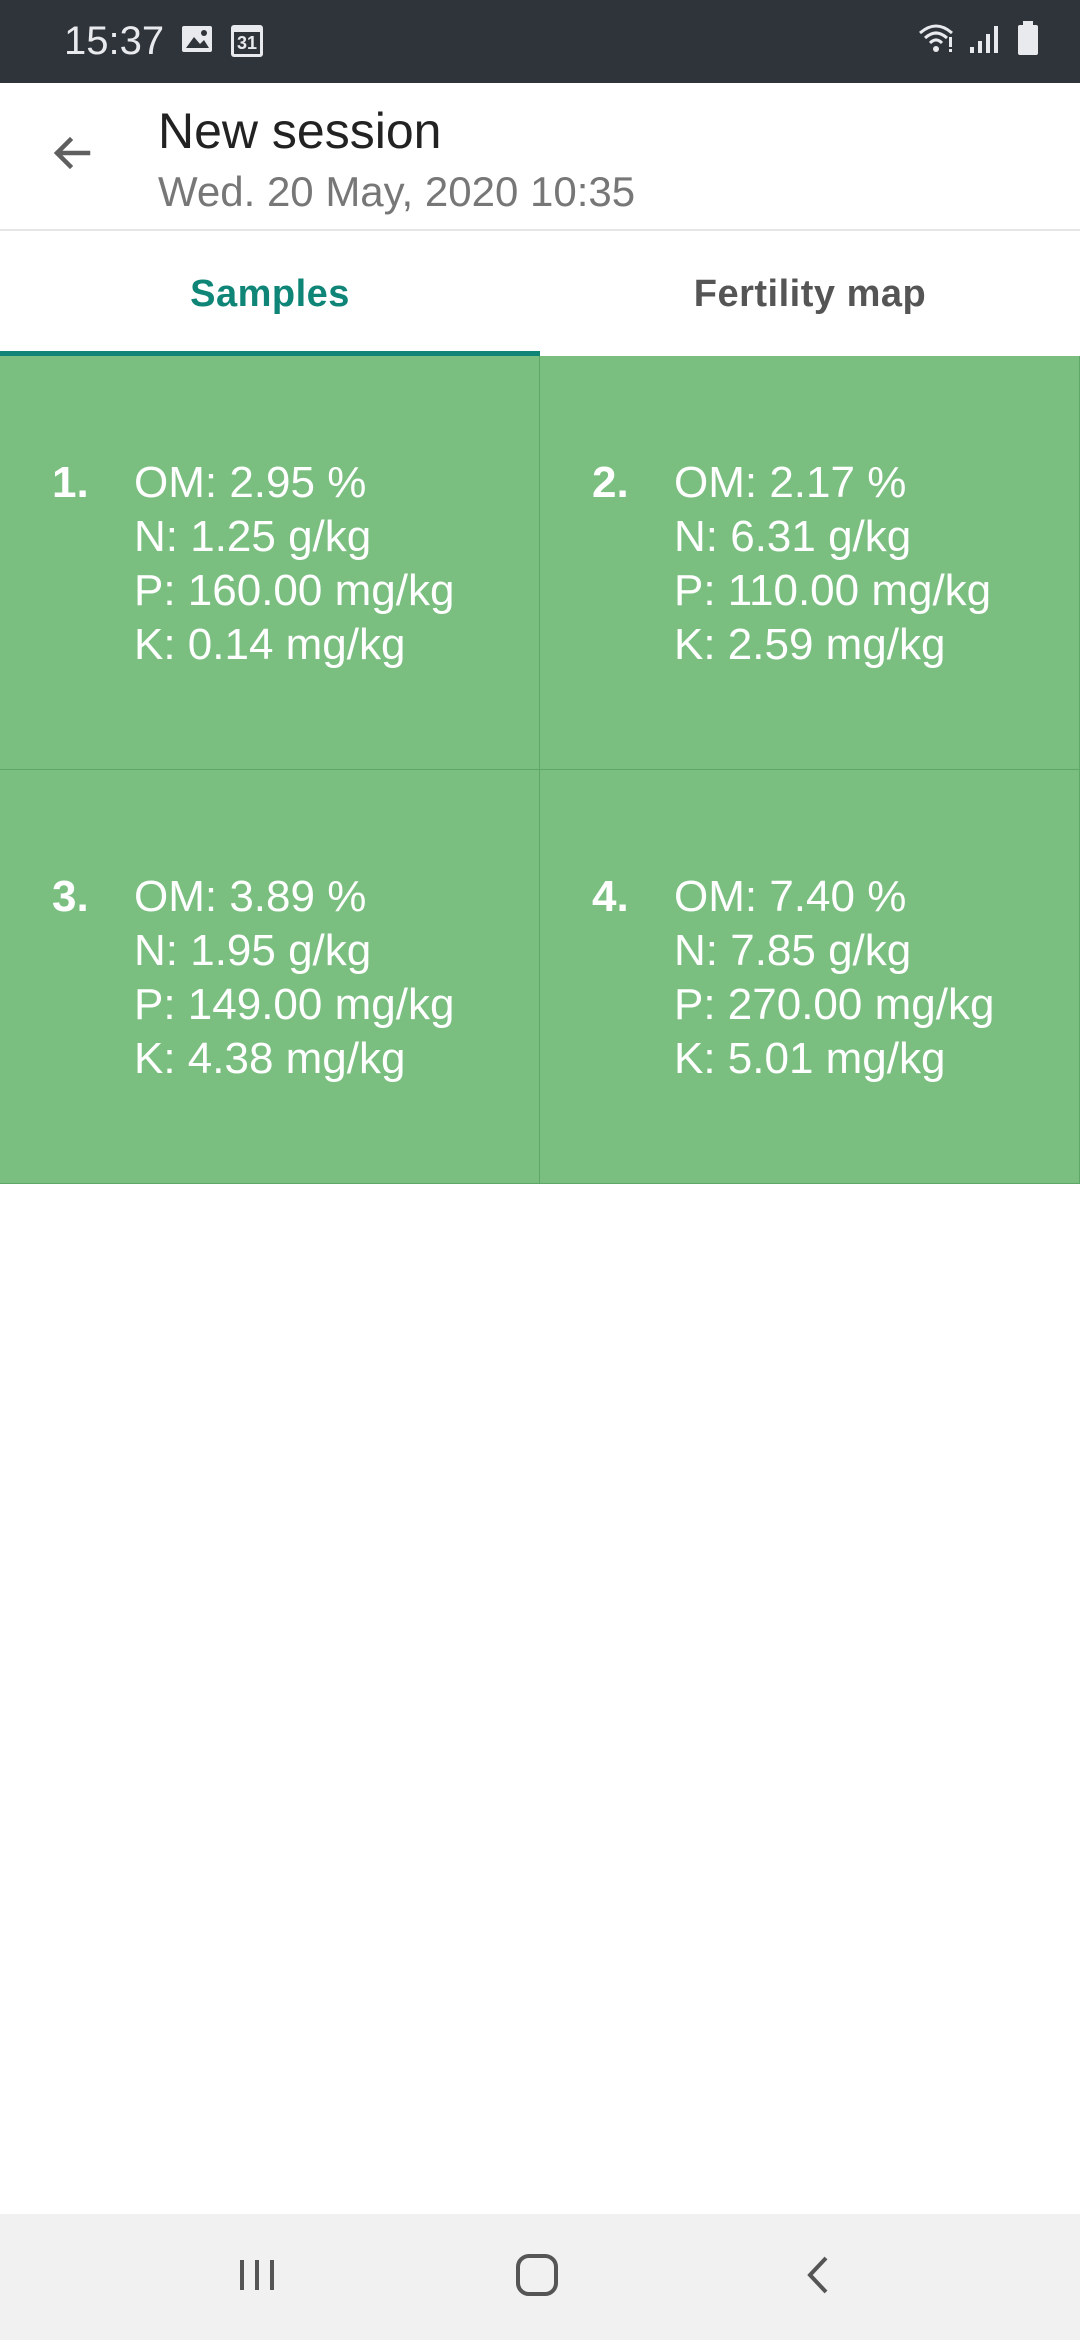  What do you see at coordinates (810, 644) in the screenshot?
I see `sample-k: K: 2.59 mg/kg` at bounding box center [810, 644].